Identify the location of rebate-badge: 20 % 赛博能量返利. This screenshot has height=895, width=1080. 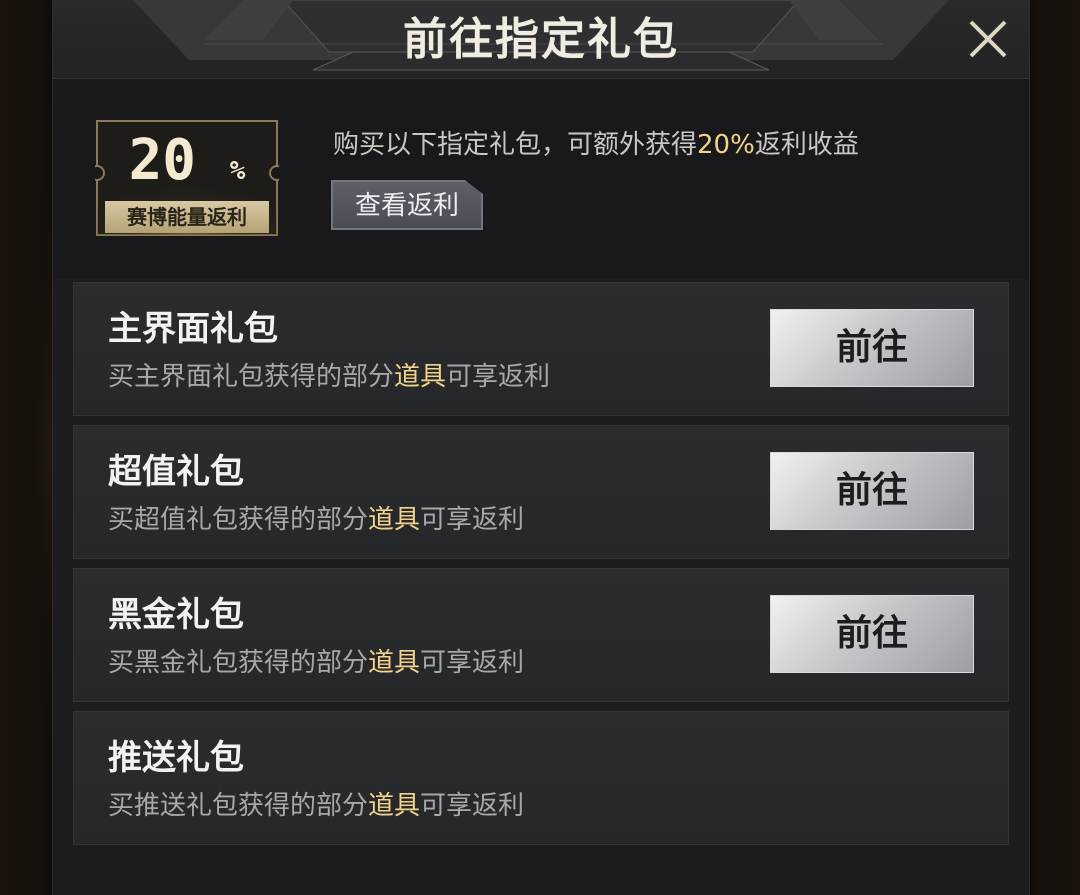
(187, 179).